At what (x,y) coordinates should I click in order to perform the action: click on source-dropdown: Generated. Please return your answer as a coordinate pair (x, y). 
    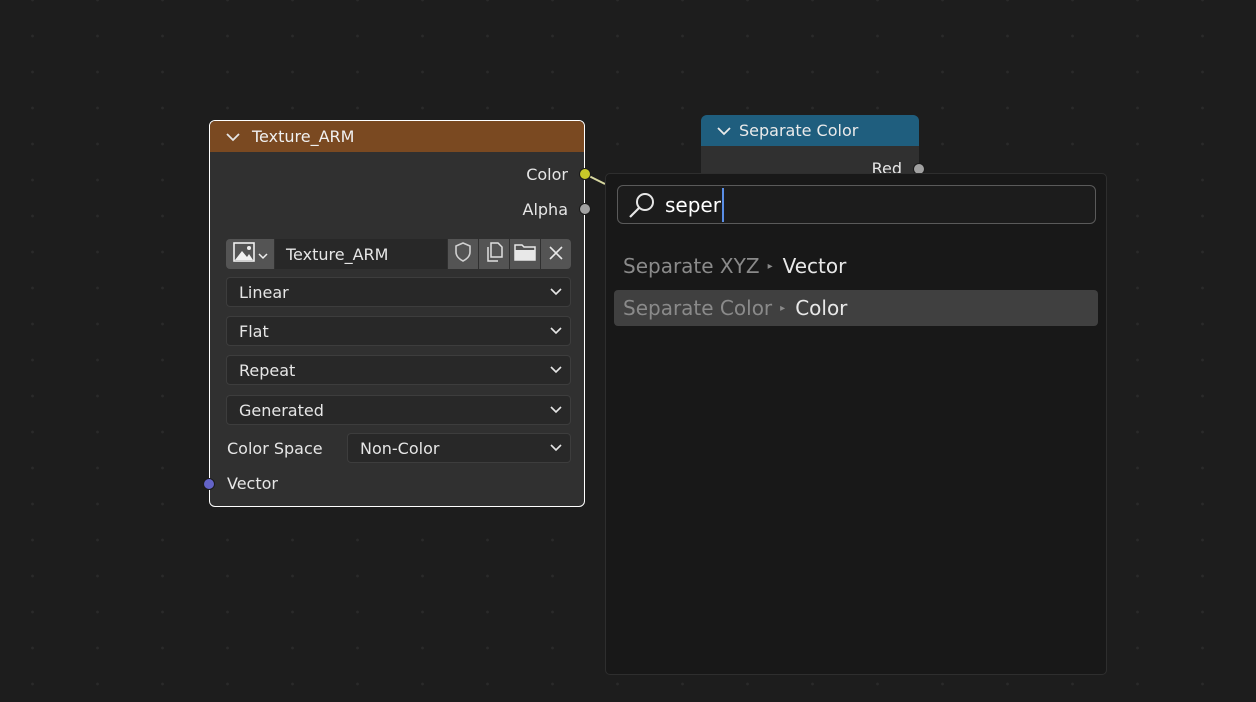
    Looking at the image, I should click on (398, 410).